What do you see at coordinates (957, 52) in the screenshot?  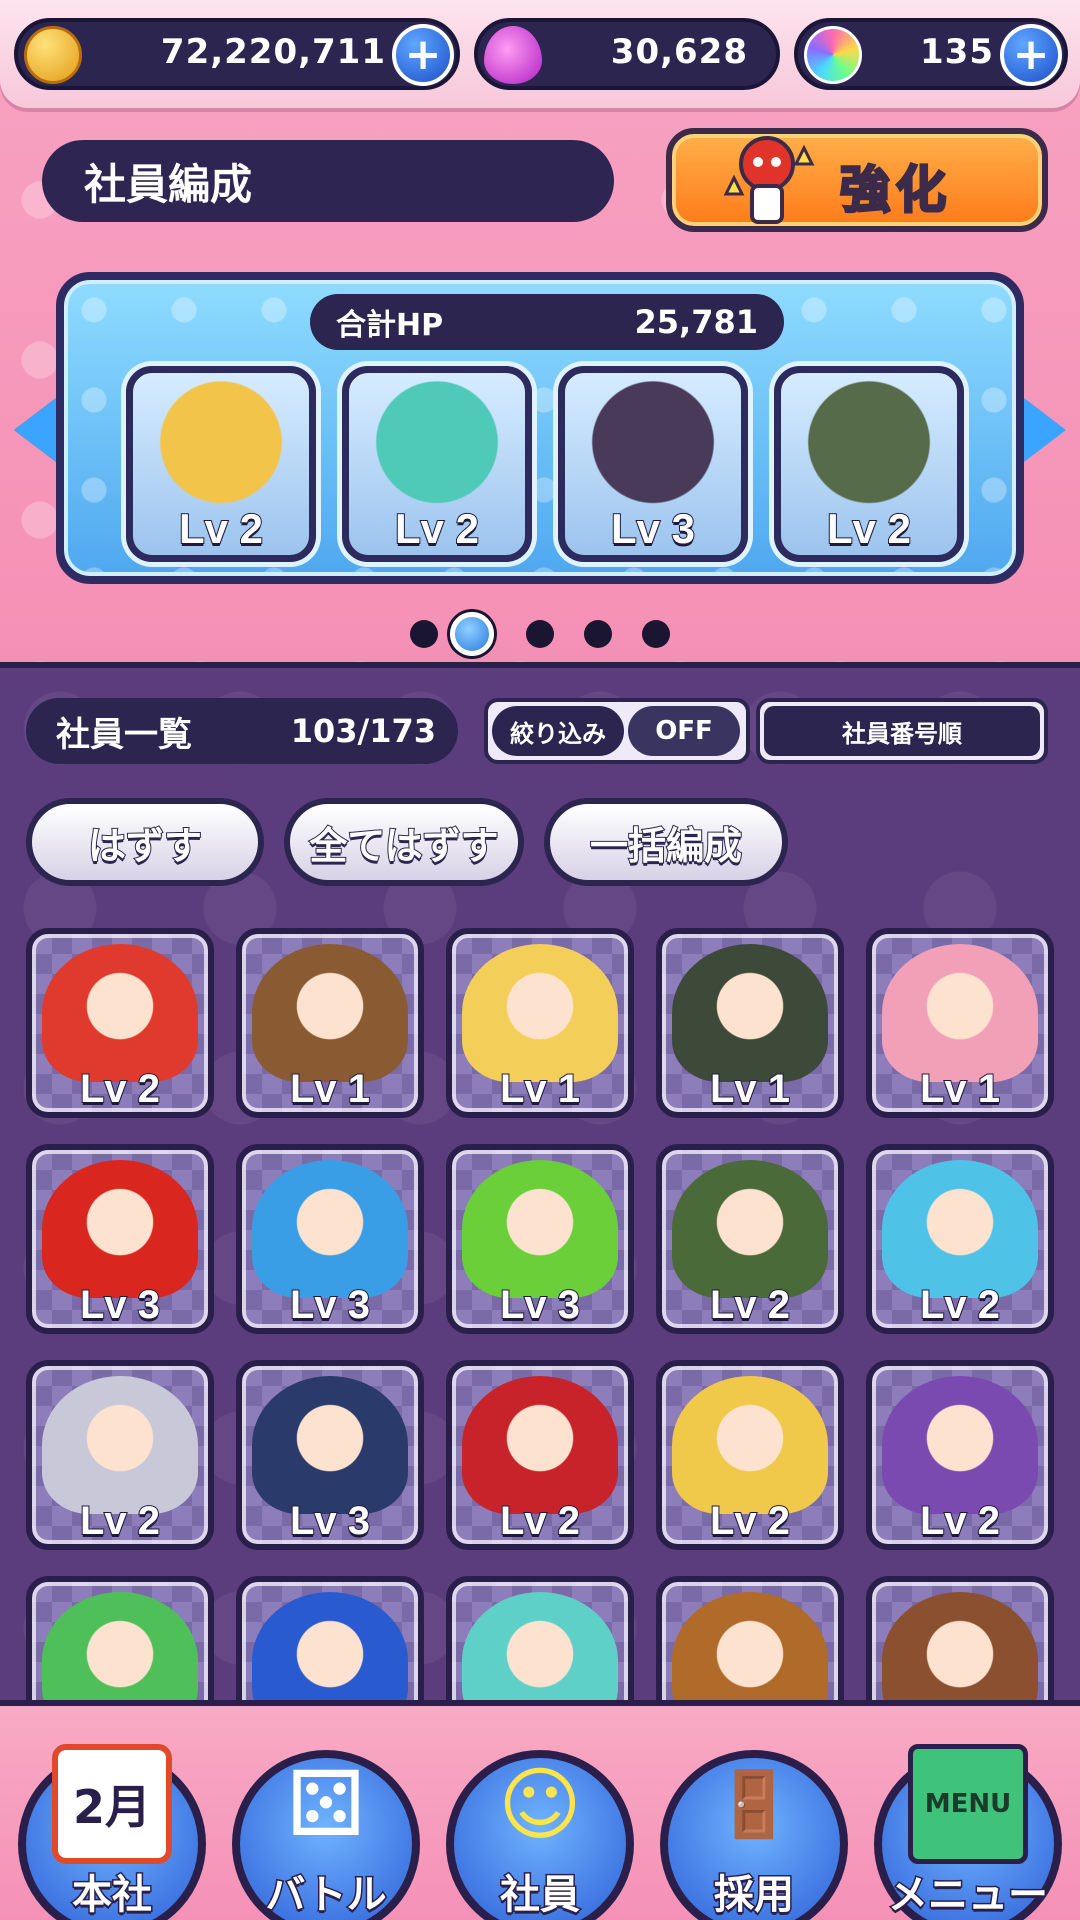 I see `orb-value: 135` at bounding box center [957, 52].